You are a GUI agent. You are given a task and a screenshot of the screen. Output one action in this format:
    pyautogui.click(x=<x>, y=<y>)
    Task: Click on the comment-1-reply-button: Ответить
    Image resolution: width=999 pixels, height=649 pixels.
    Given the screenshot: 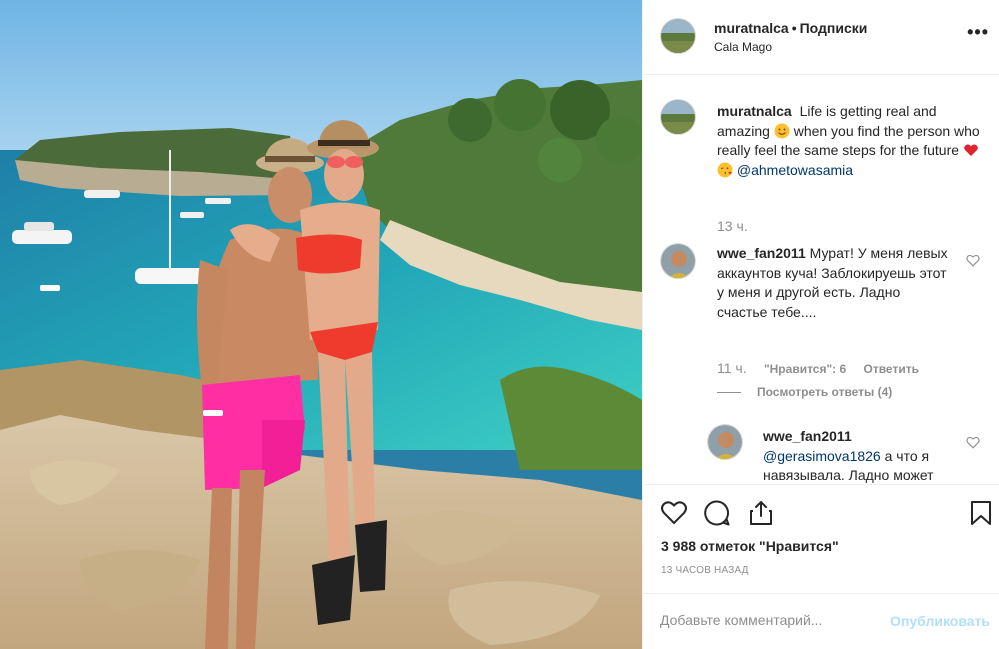 What is the action you would take?
    pyautogui.click(x=891, y=369)
    